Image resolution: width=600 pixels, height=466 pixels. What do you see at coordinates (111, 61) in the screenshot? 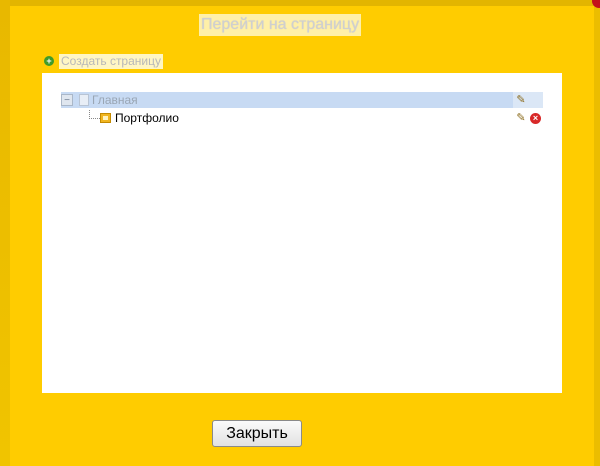
I see `create-page-label: Создать страницу` at bounding box center [111, 61].